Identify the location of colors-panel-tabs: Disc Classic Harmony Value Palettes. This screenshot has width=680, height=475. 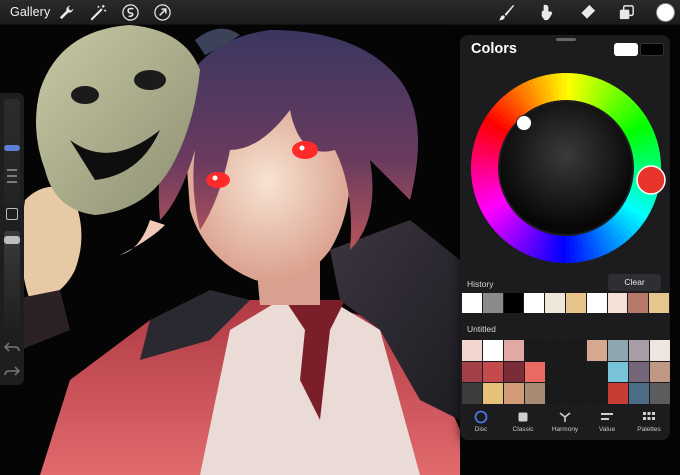
(565, 423).